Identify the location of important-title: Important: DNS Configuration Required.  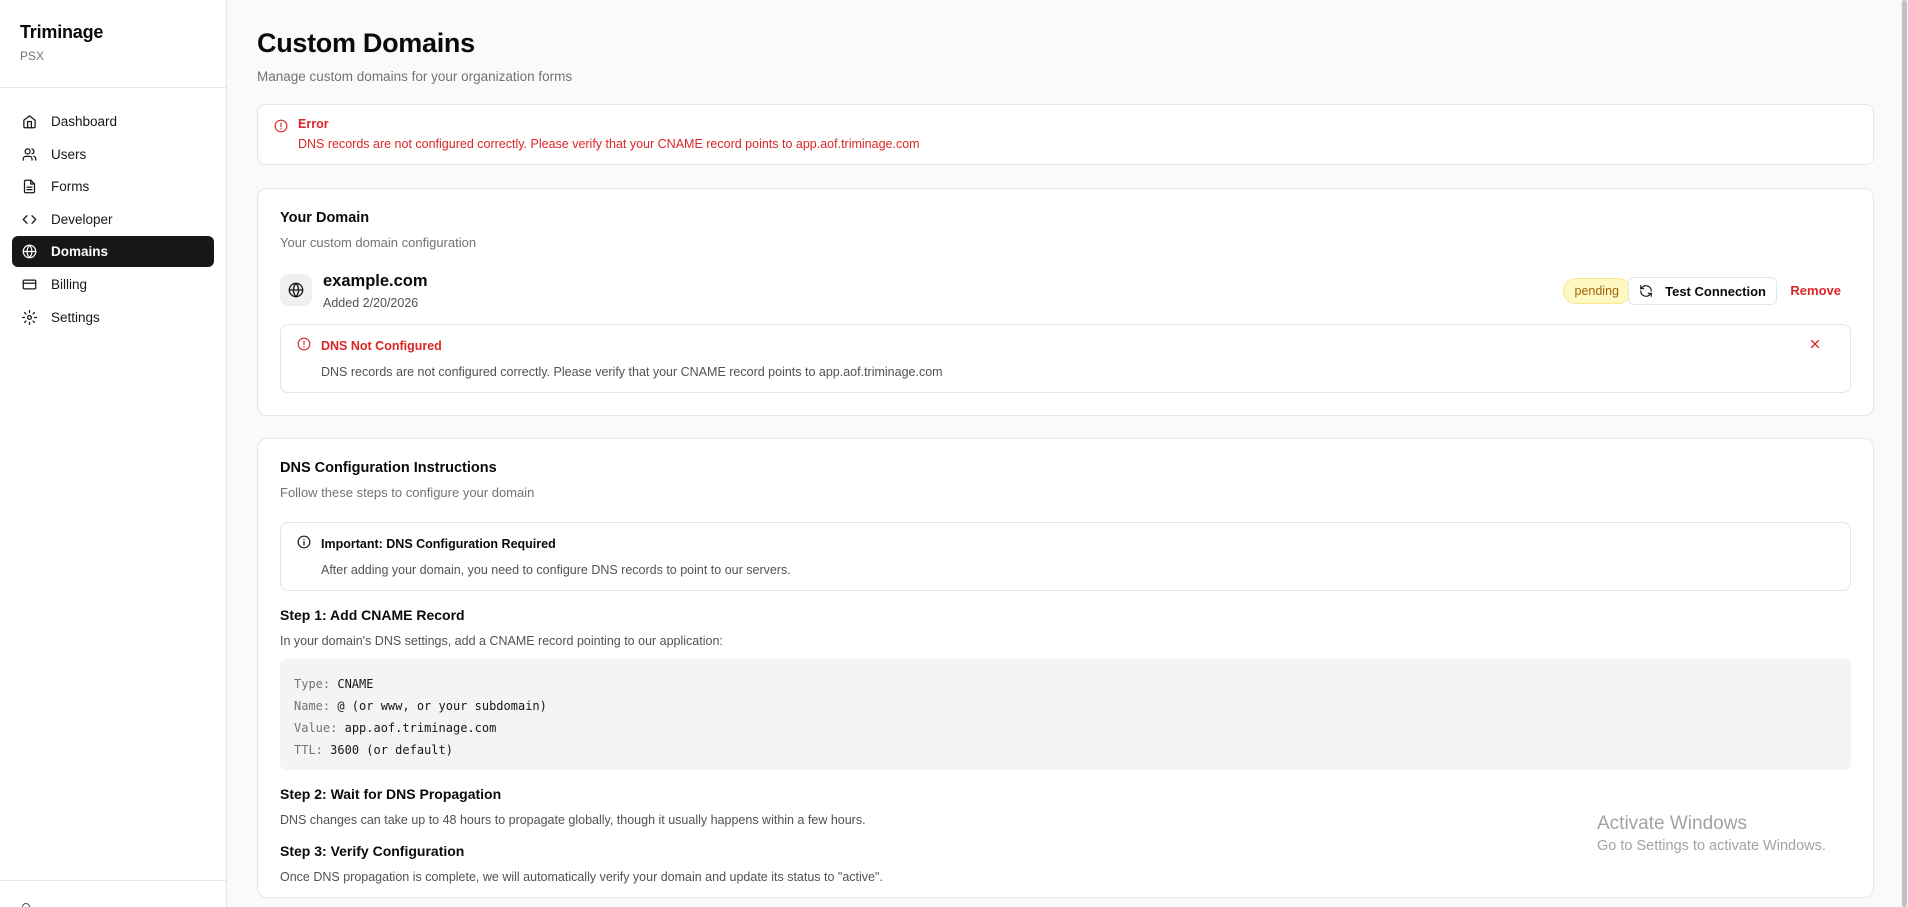
(438, 544).